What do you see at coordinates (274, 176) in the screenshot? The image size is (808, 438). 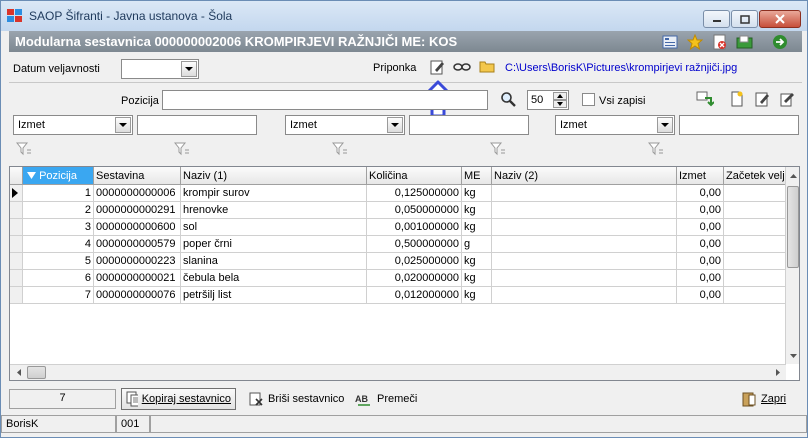 I see `column-header-naziv-1: Naziv (1)` at bounding box center [274, 176].